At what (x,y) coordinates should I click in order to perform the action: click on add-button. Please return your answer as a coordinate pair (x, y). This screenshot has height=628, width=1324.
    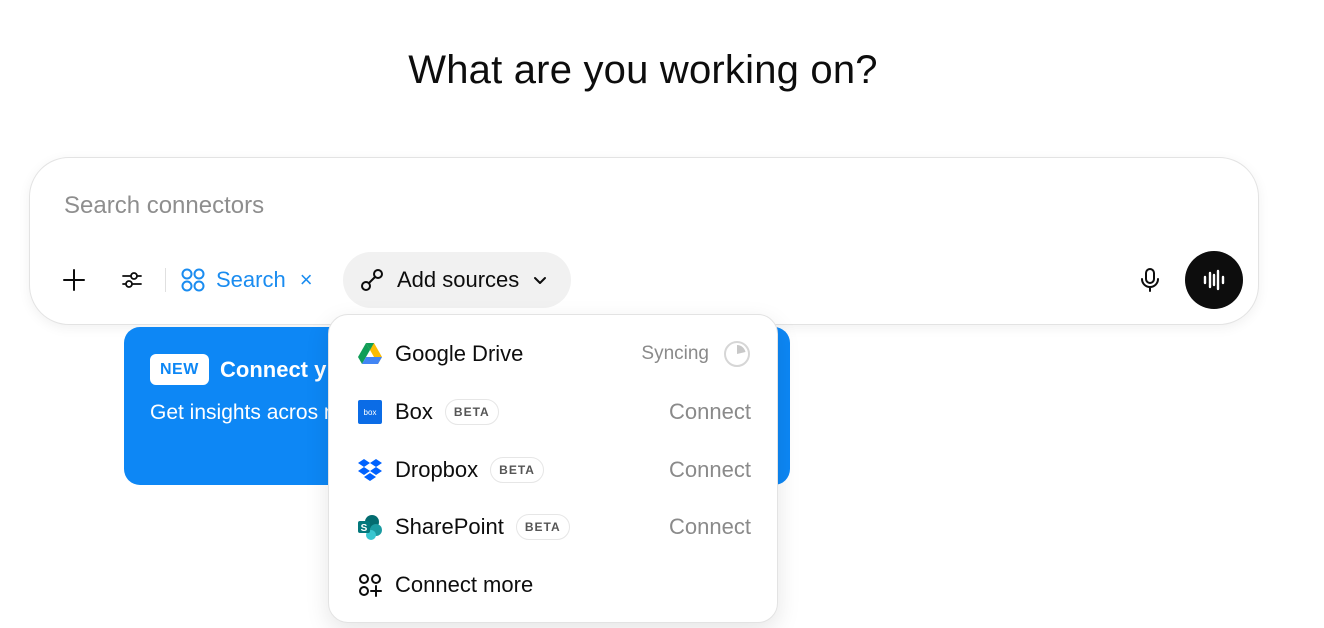
    Looking at the image, I should click on (74, 280).